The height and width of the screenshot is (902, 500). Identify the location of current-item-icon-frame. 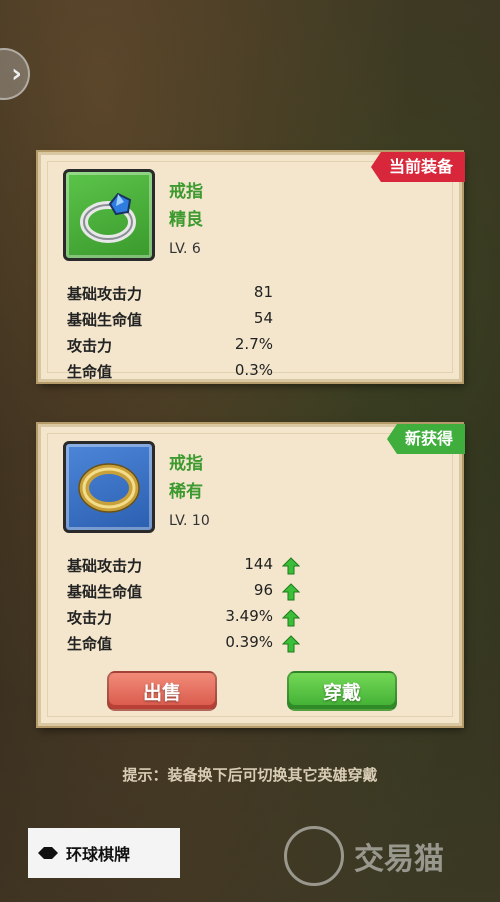
(109, 215).